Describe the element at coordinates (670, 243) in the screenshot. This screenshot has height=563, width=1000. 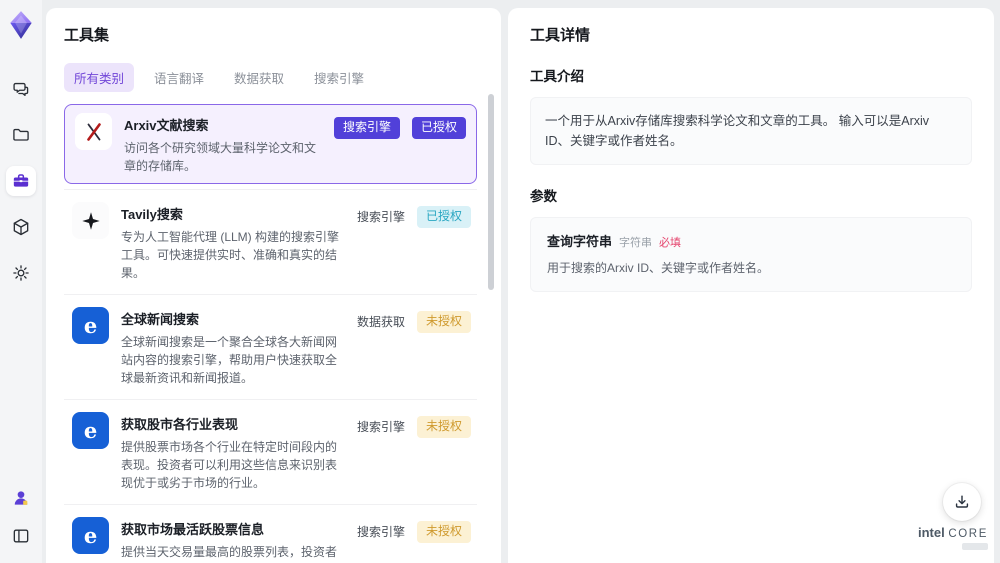
I see `parameter-required-flag: 必填` at that location.